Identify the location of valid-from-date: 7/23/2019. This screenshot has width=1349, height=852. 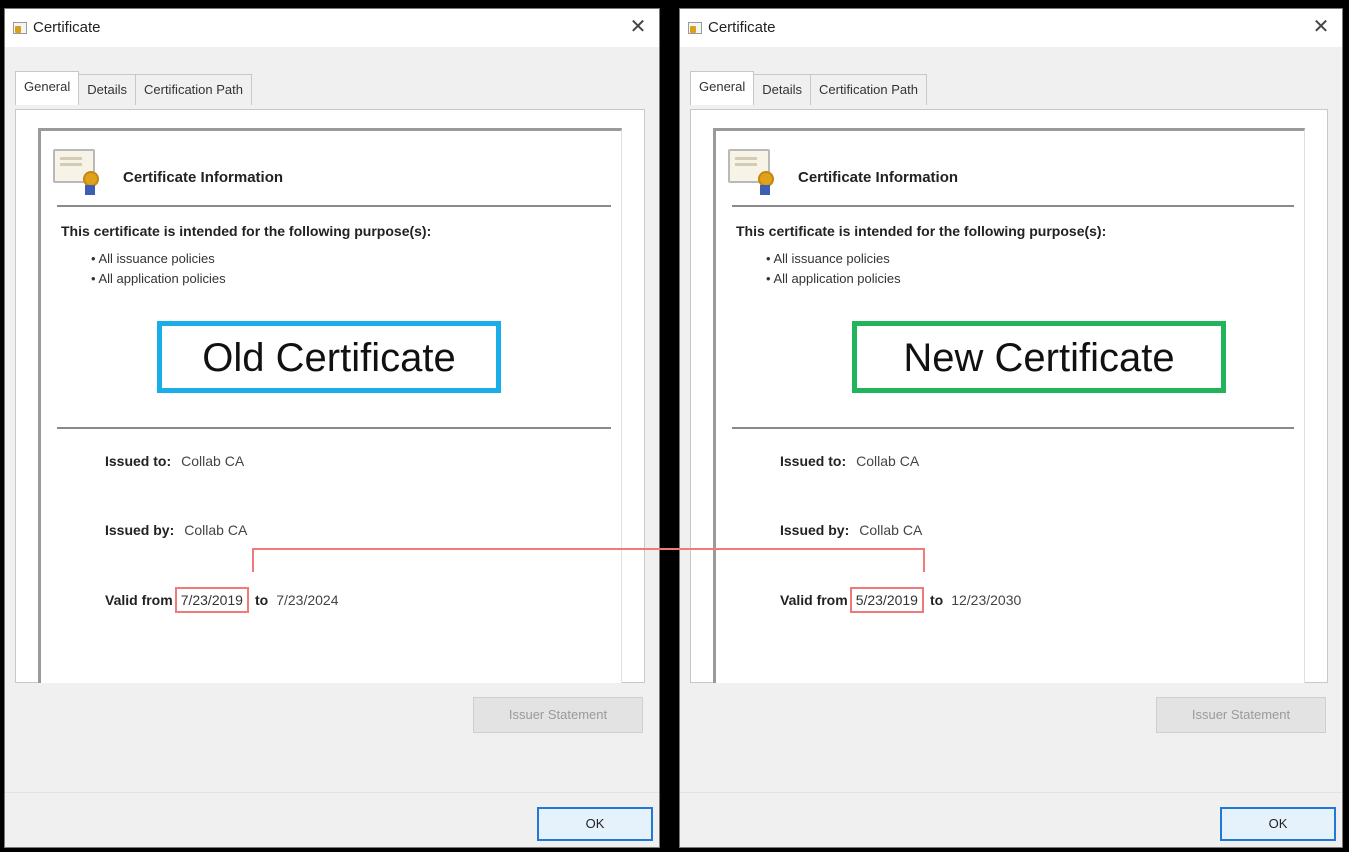
(211, 600).